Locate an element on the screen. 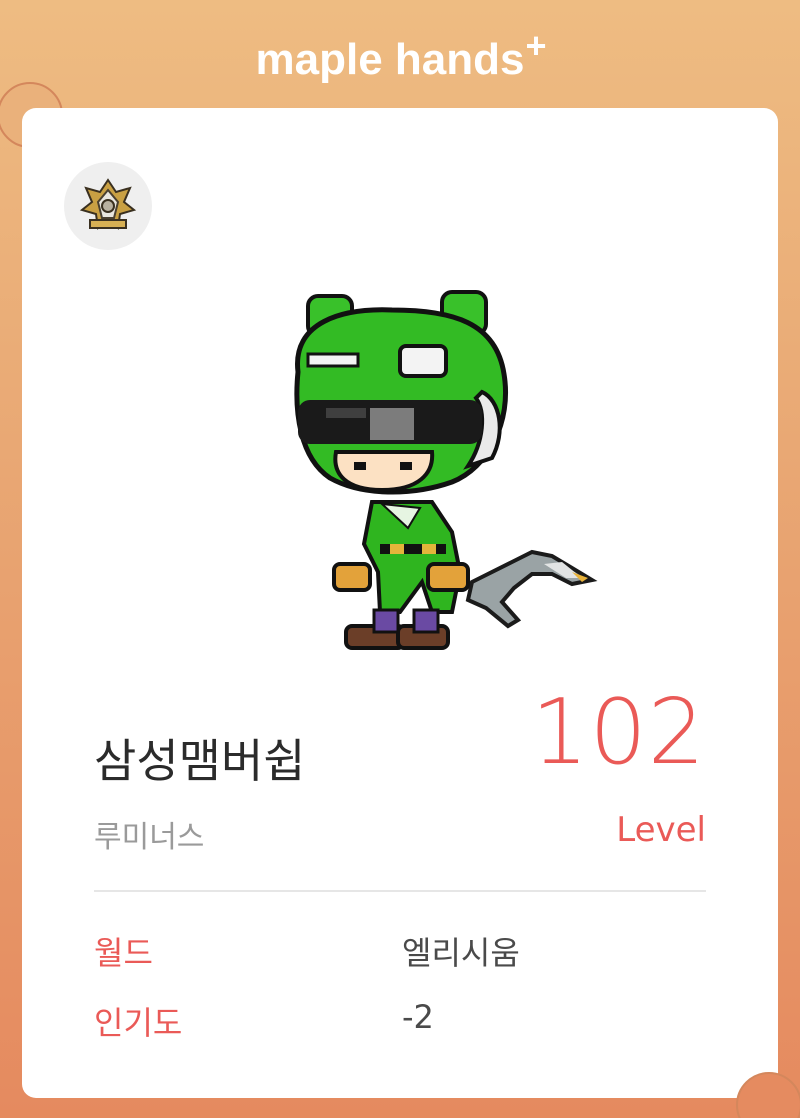 The width and height of the screenshot is (800, 1118). guild-emblem is located at coordinates (108, 206).